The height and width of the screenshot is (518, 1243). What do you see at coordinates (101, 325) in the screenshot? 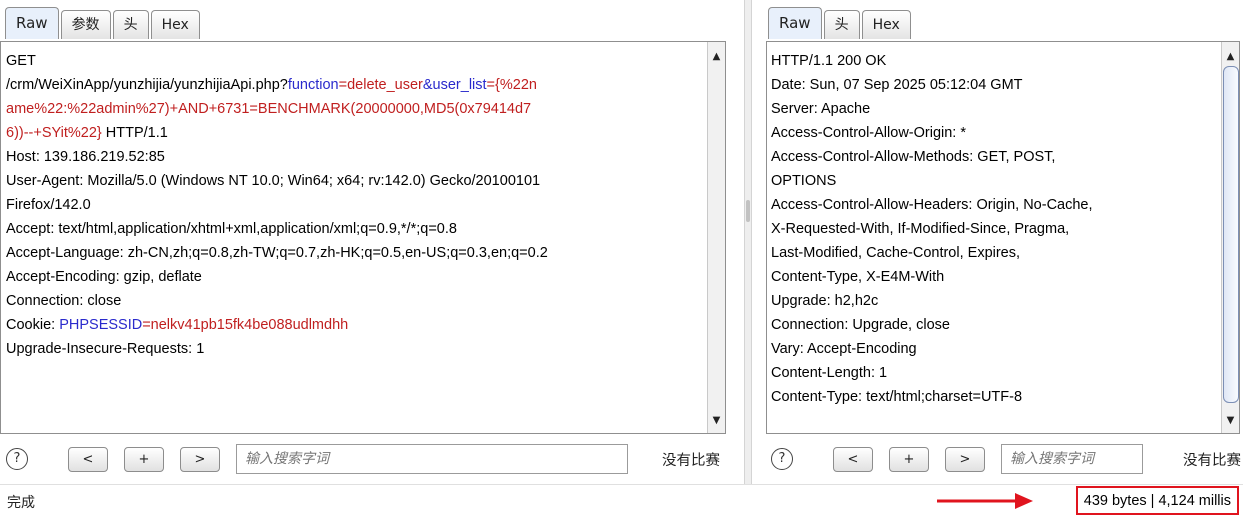
I see `cookie-key: PHPSESSID` at bounding box center [101, 325].